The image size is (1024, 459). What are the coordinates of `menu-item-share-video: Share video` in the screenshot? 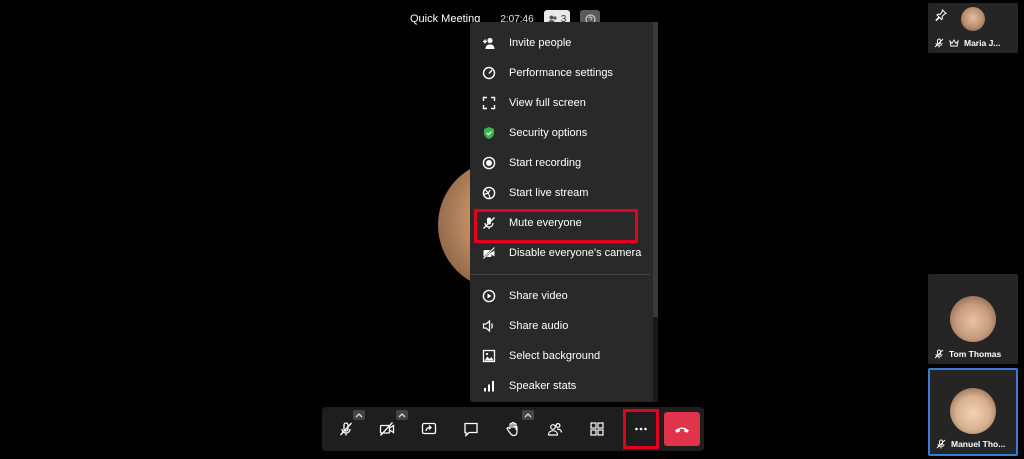 It's located at (564, 296).